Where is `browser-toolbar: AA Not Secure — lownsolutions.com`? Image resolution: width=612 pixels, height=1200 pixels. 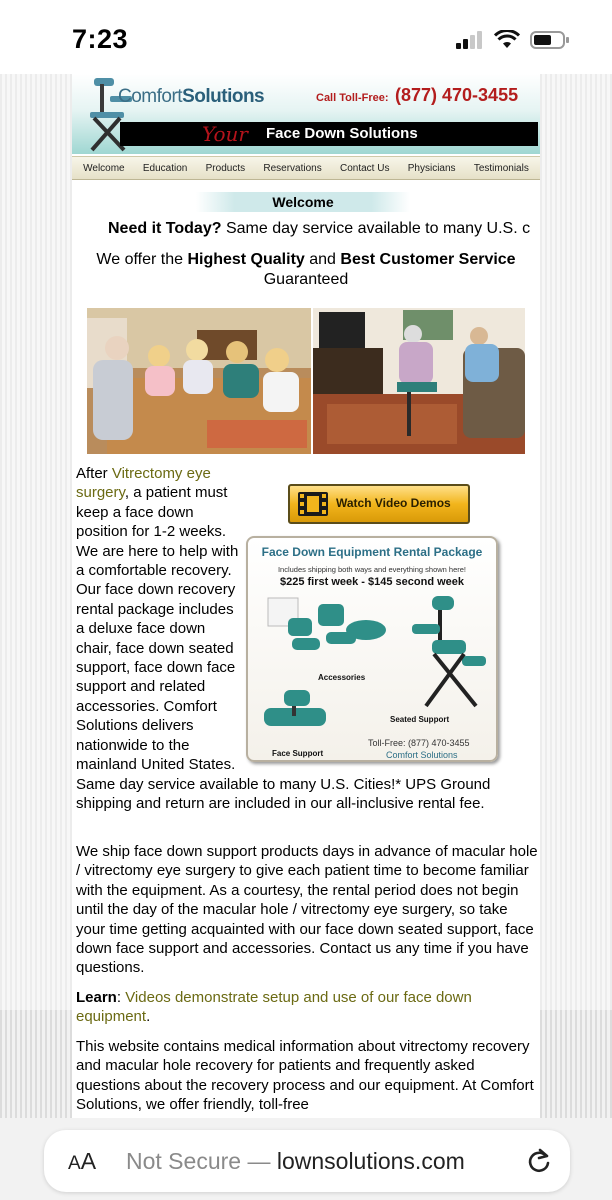 browser-toolbar: AA Not Secure — lownsolutions.com is located at coordinates (306, 1159).